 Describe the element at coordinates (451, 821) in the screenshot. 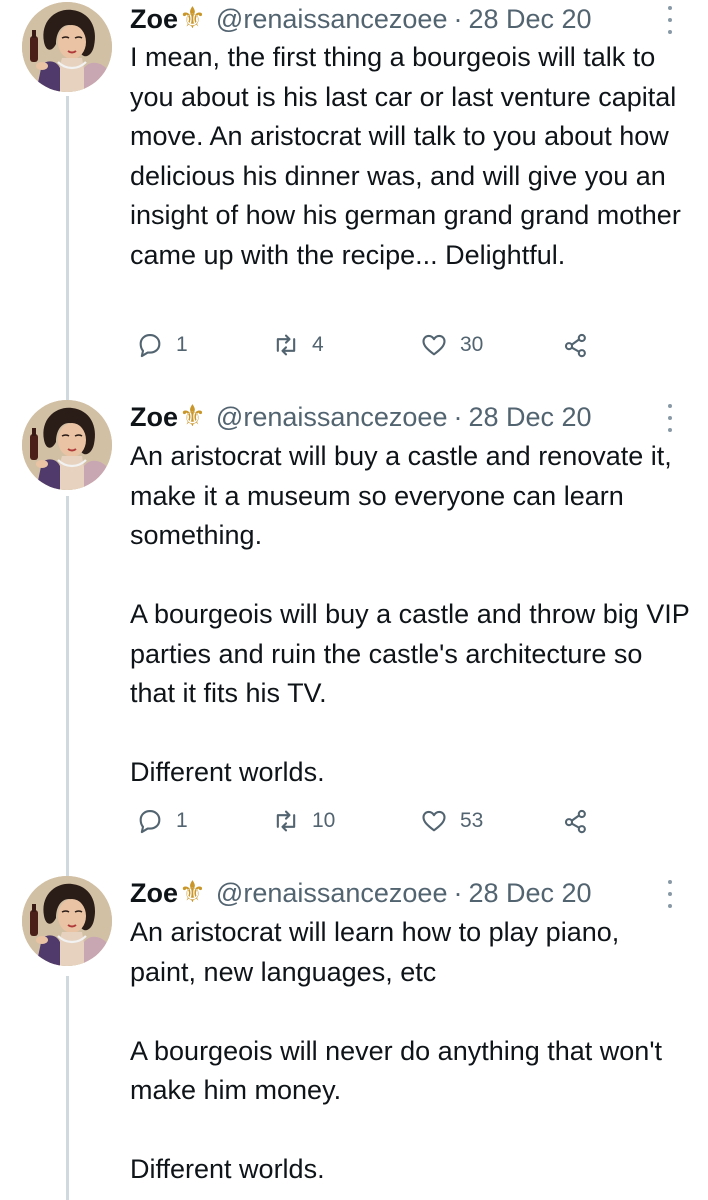

I see `like-button: 53` at that location.